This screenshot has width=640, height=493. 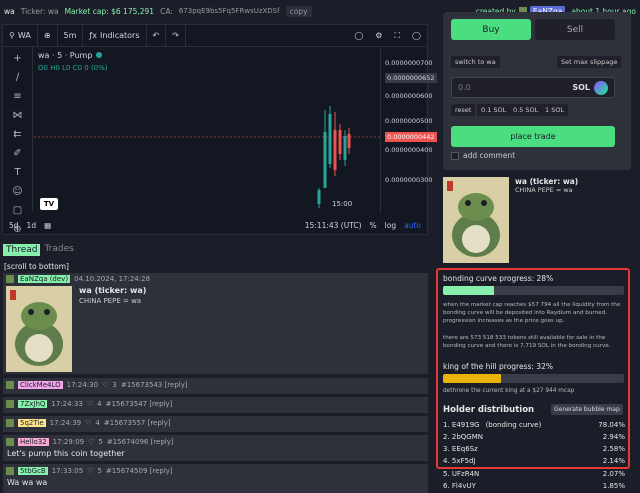 What do you see at coordinates (475, 62) in the screenshot?
I see `switch-token-button: switch to wa` at bounding box center [475, 62].